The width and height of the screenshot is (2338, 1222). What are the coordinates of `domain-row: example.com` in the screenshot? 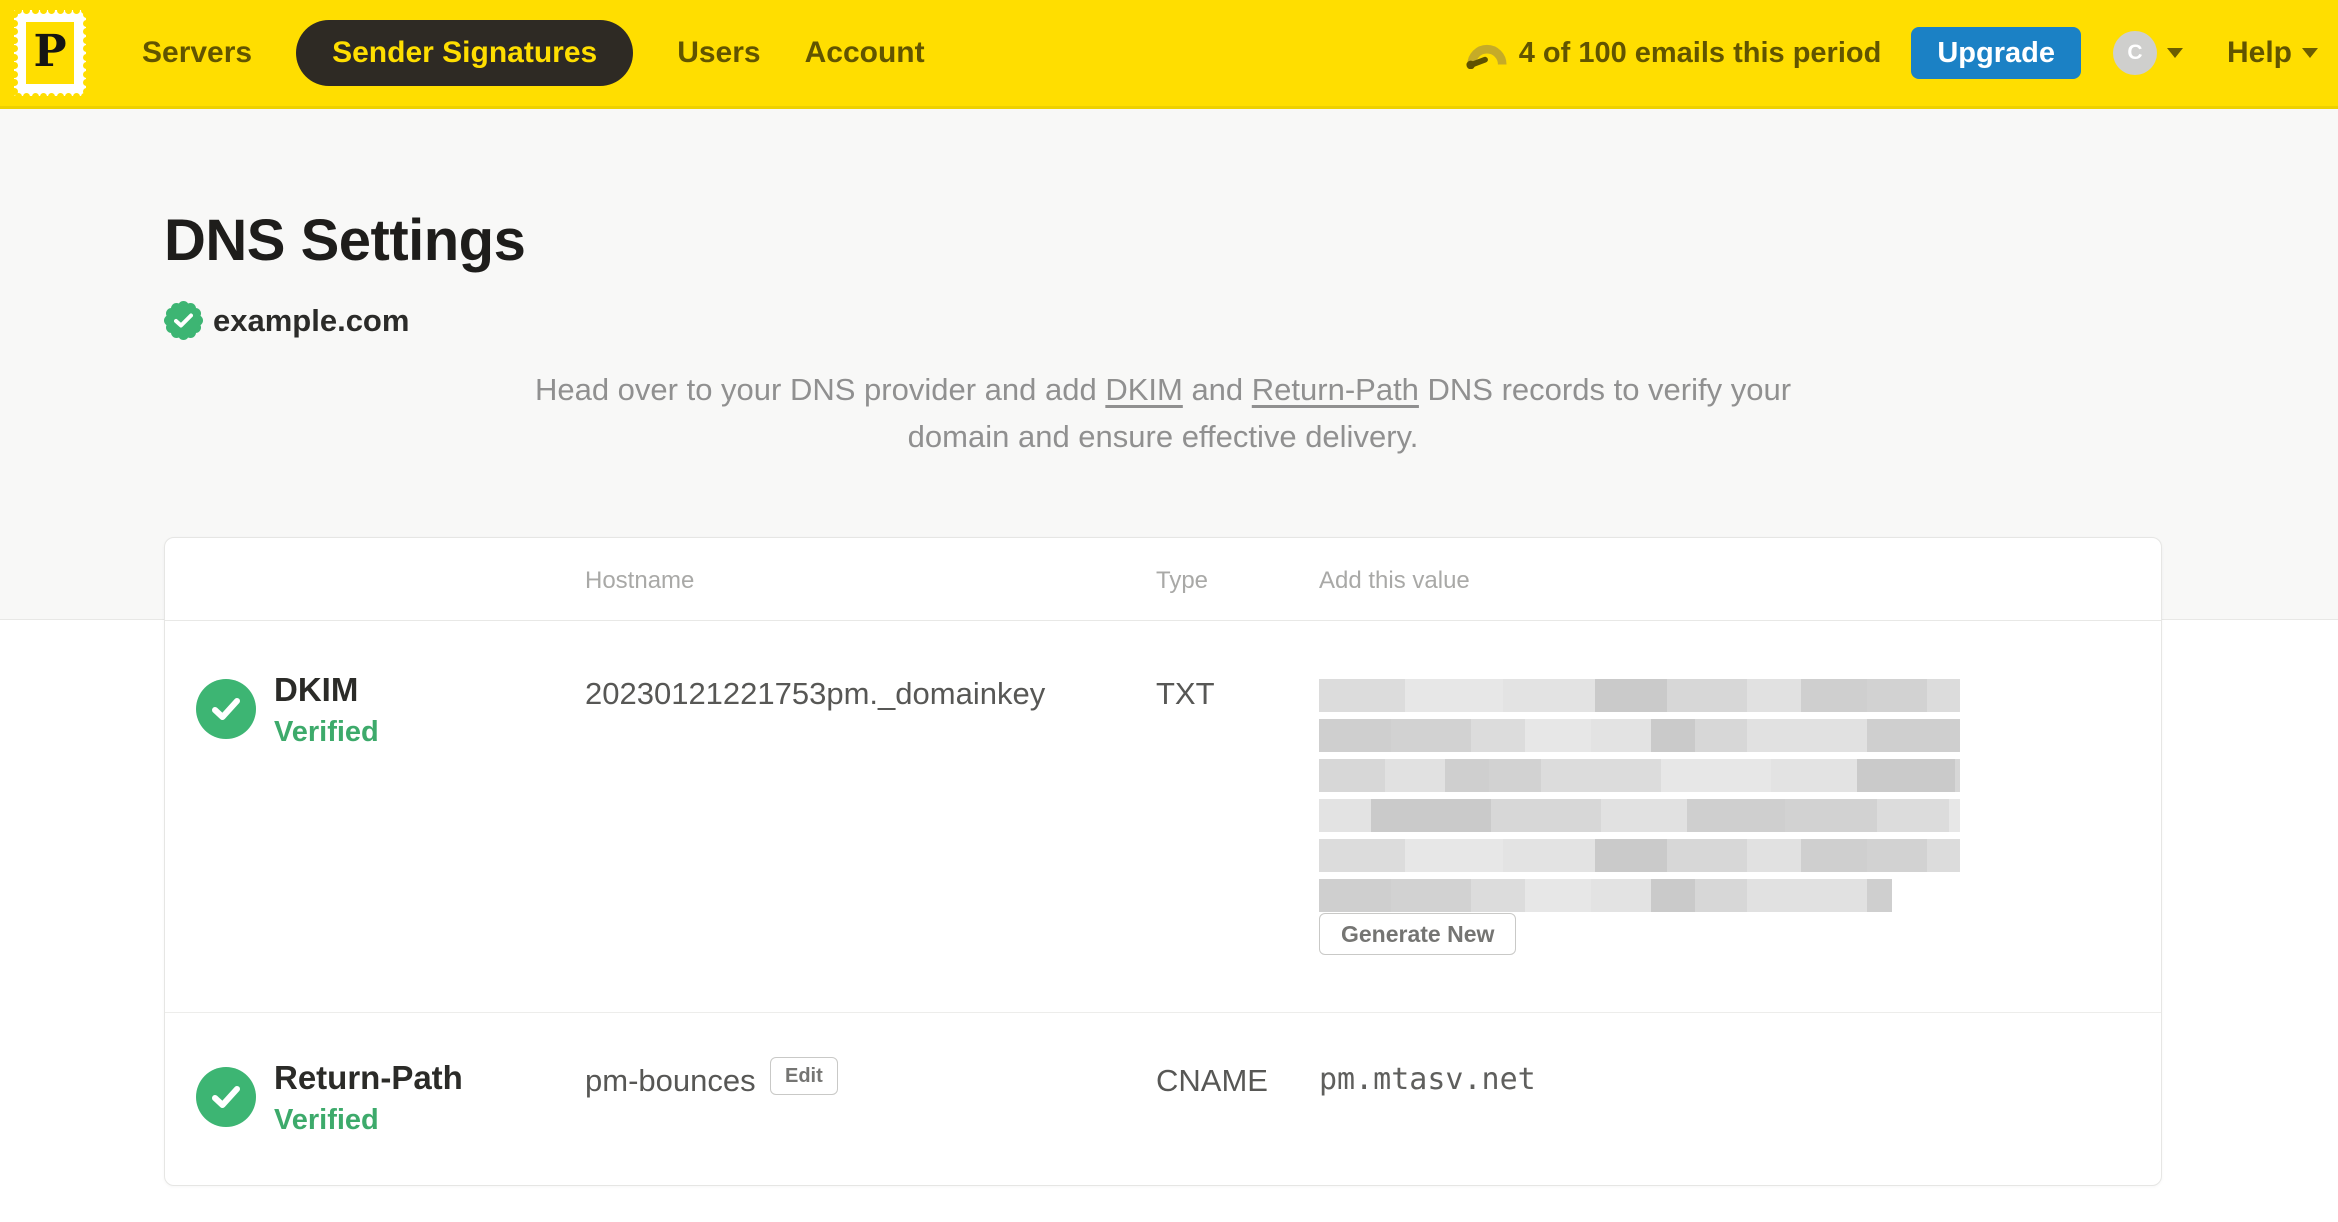 It's located at (286, 320).